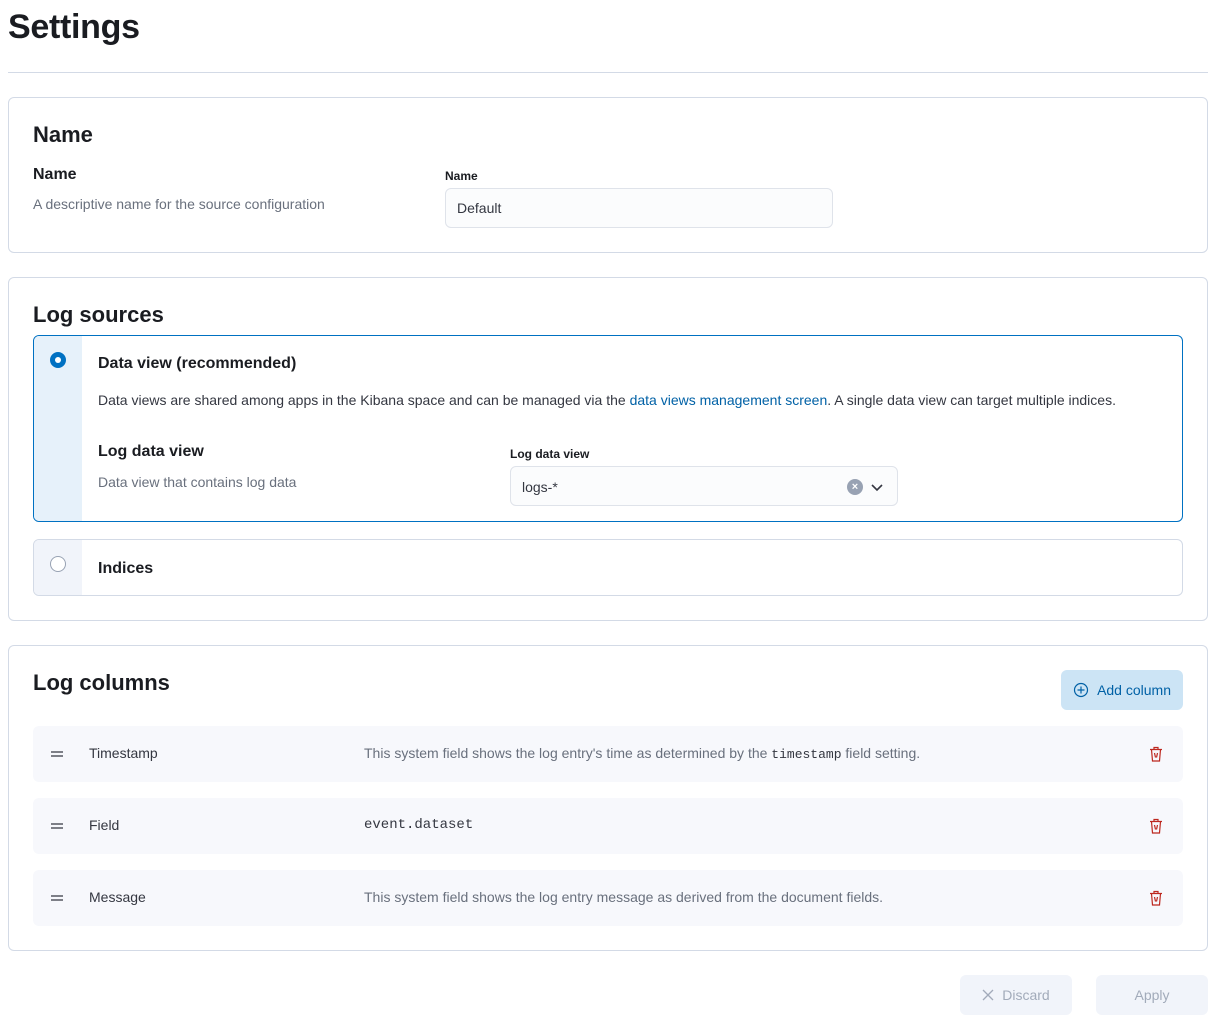 Image resolution: width=1213 pixels, height=1023 pixels. What do you see at coordinates (101, 682) in the screenshot?
I see `log-columns-heading: Log columns` at bounding box center [101, 682].